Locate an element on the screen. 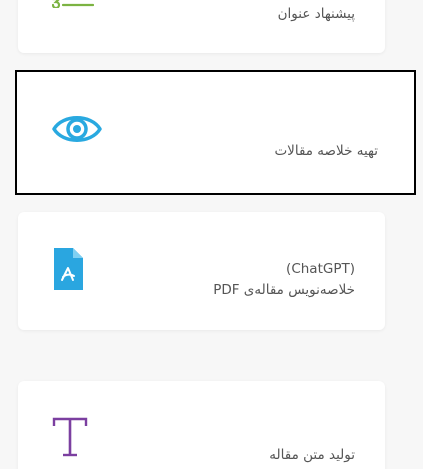 This screenshot has width=423, height=469. eye-icon is located at coordinates (77, 129).